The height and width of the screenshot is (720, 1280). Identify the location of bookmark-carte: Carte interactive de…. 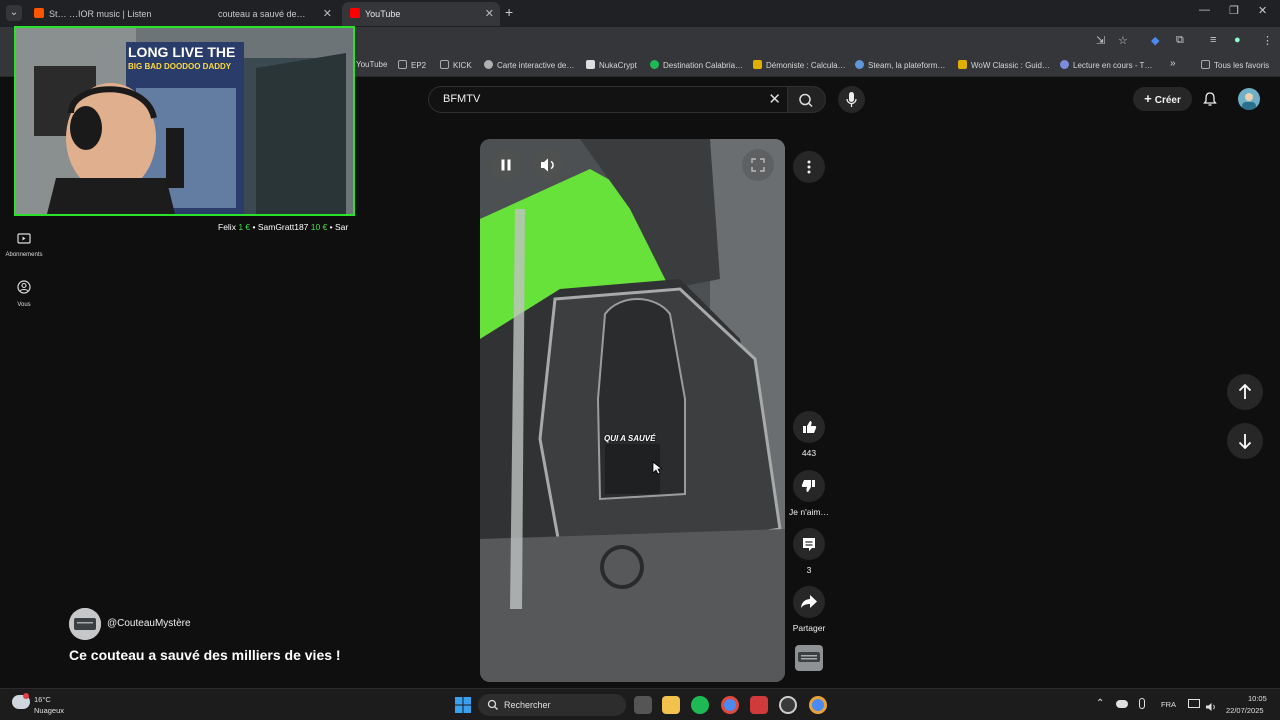
(529, 65).